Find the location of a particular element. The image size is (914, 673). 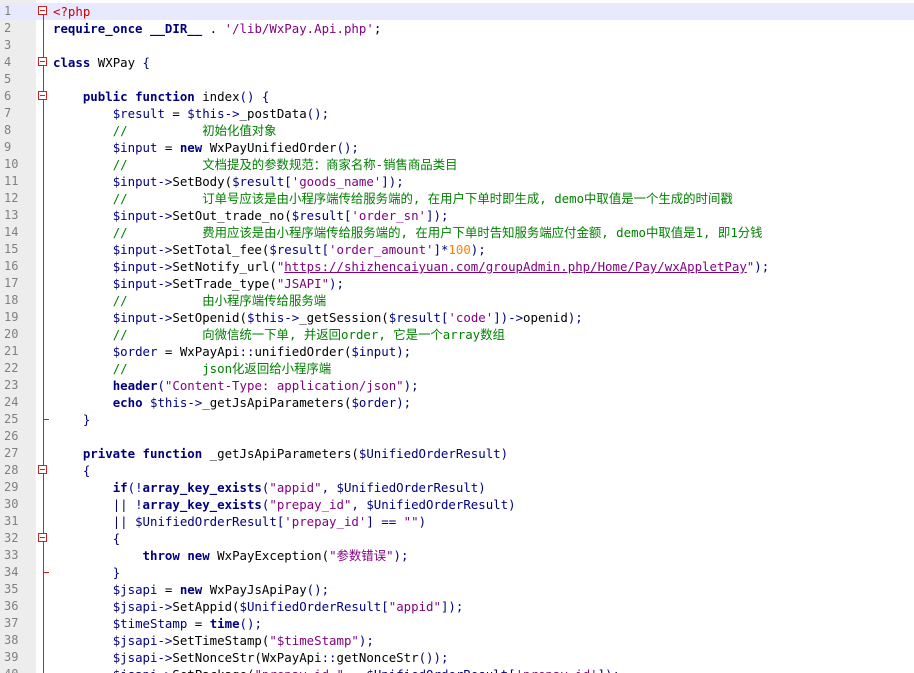

code-line: 1 <?php is located at coordinates (457, 11).